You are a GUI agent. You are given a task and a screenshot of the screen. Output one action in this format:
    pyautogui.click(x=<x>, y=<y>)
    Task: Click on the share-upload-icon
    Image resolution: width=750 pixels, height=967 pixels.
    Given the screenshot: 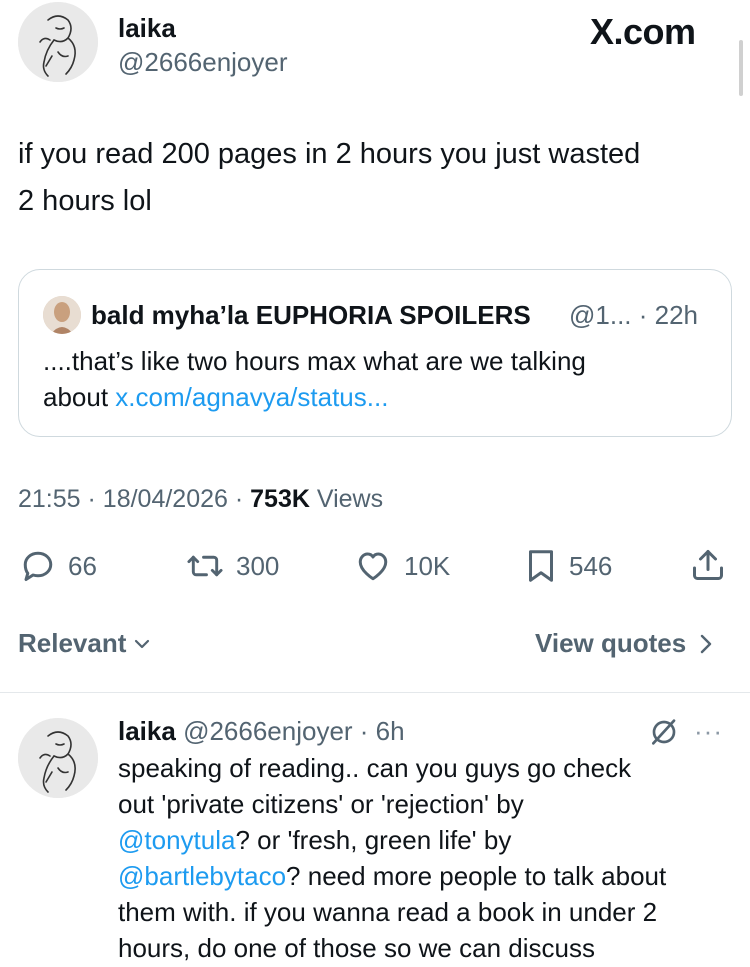 What is the action you would take?
    pyautogui.click(x=708, y=565)
    